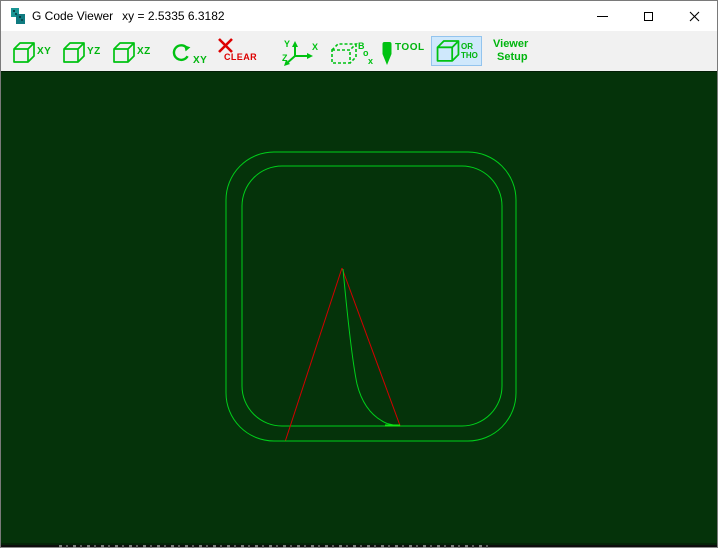 This screenshot has width=718, height=548. I want to click on close-icon, so click(694, 16).